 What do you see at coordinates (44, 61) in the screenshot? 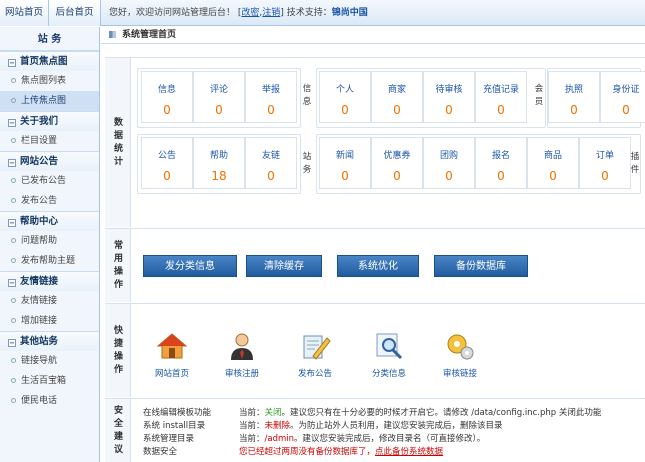
I see `sidebar-group-label: 首页焦点图` at bounding box center [44, 61].